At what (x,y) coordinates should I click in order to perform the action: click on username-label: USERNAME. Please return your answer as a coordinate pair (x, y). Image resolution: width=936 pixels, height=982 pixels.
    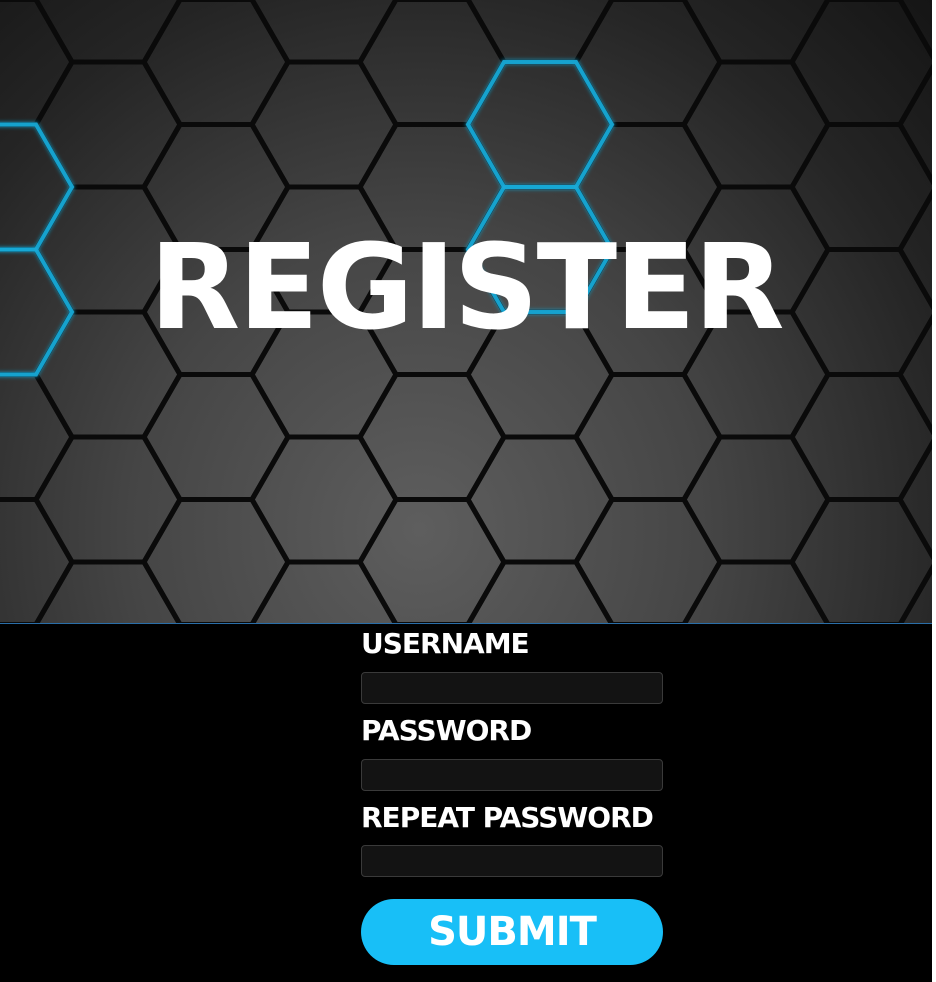
    Looking at the image, I should click on (445, 643).